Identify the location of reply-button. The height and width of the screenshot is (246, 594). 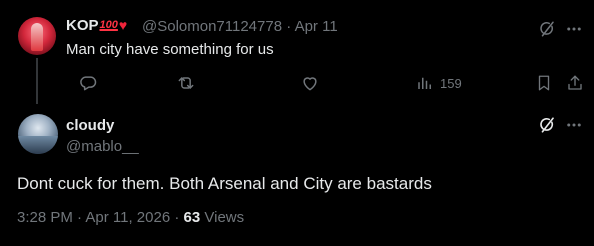
(88, 83).